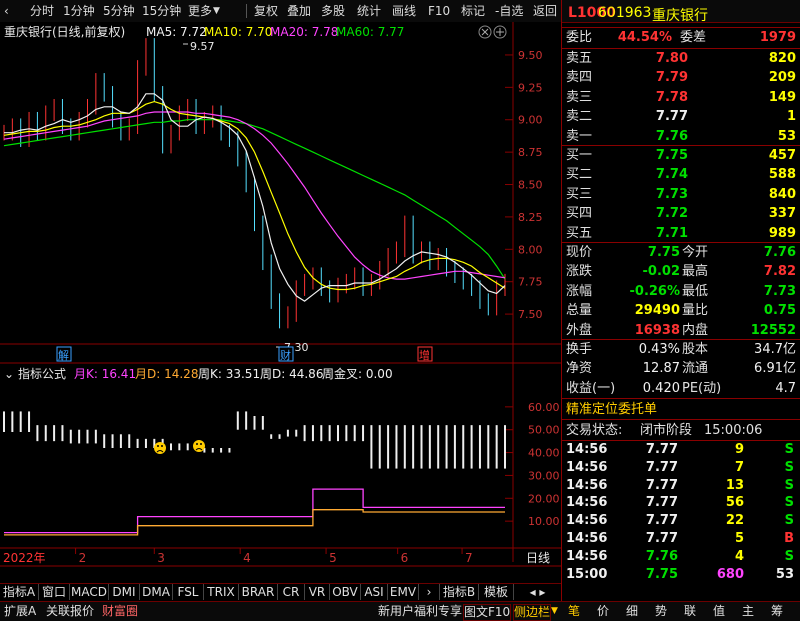  I want to click on tab-emv: EMV, so click(403, 592).